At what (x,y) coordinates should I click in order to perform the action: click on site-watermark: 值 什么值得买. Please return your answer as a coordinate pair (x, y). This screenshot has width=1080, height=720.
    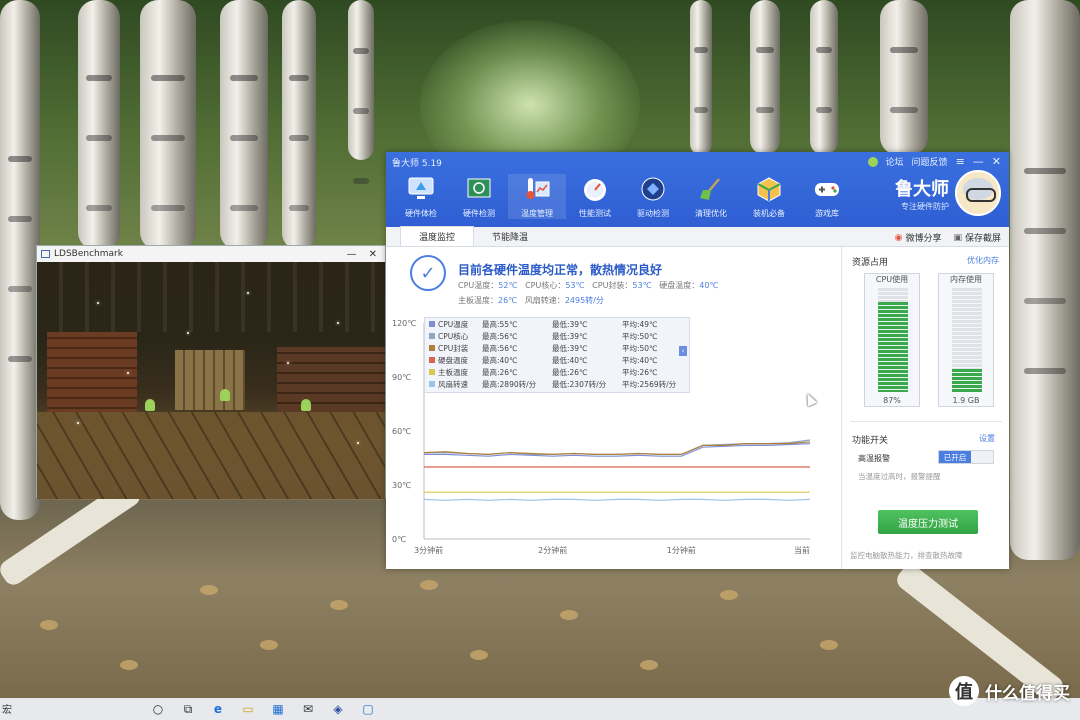
    Looking at the image, I should click on (1009, 691).